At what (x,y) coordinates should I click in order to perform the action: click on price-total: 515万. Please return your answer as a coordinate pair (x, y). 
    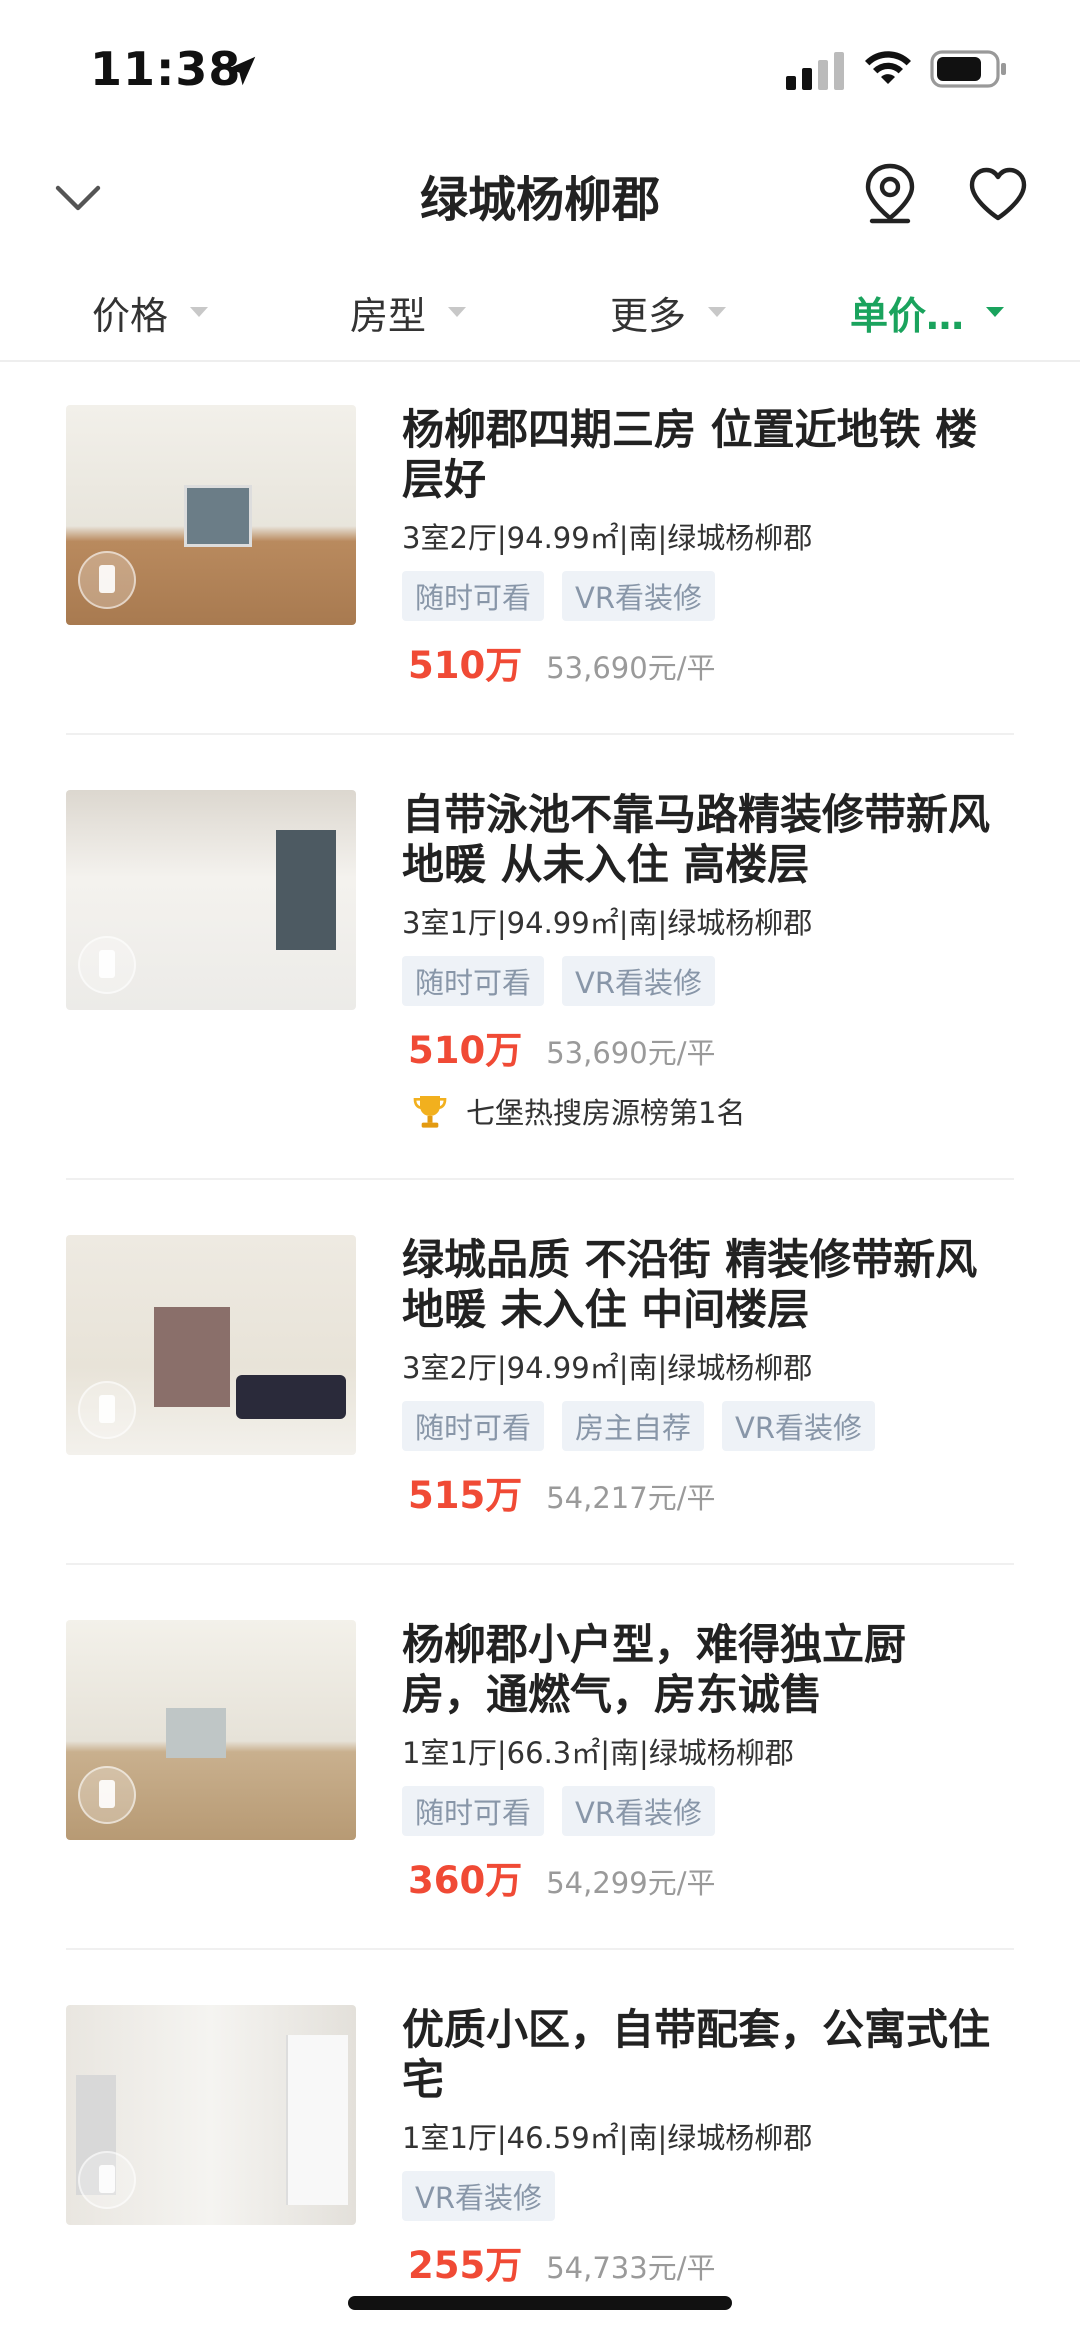
    Looking at the image, I should click on (465, 1495).